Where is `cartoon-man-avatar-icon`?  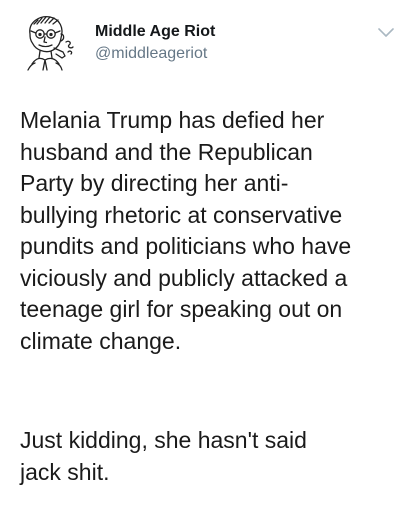 cartoon-man-avatar-icon is located at coordinates (50, 43).